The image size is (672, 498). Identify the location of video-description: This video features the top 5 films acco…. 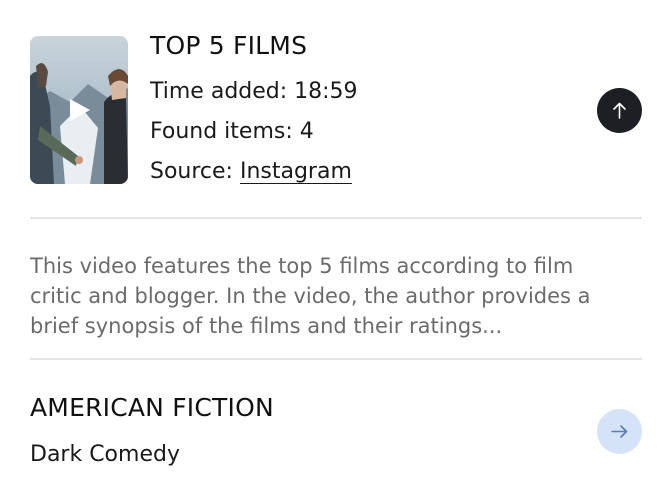
(310, 296).